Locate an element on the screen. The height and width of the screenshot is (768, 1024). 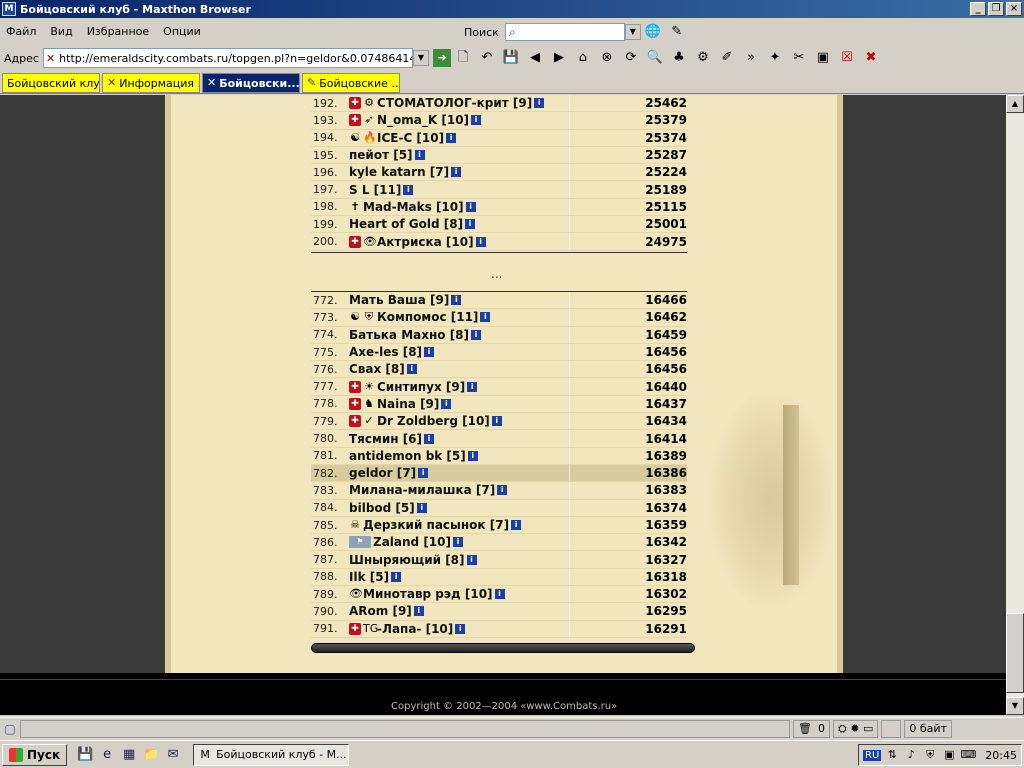
url-dropdown-button: ▼ is located at coordinates (420, 58).